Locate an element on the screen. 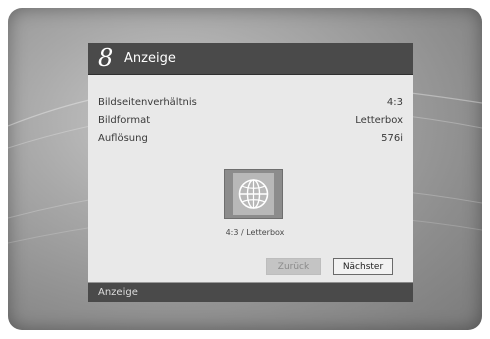 The width and height of the screenshot is (490, 339). setting-row-resolution: Auflösung 576i is located at coordinates (250, 139).